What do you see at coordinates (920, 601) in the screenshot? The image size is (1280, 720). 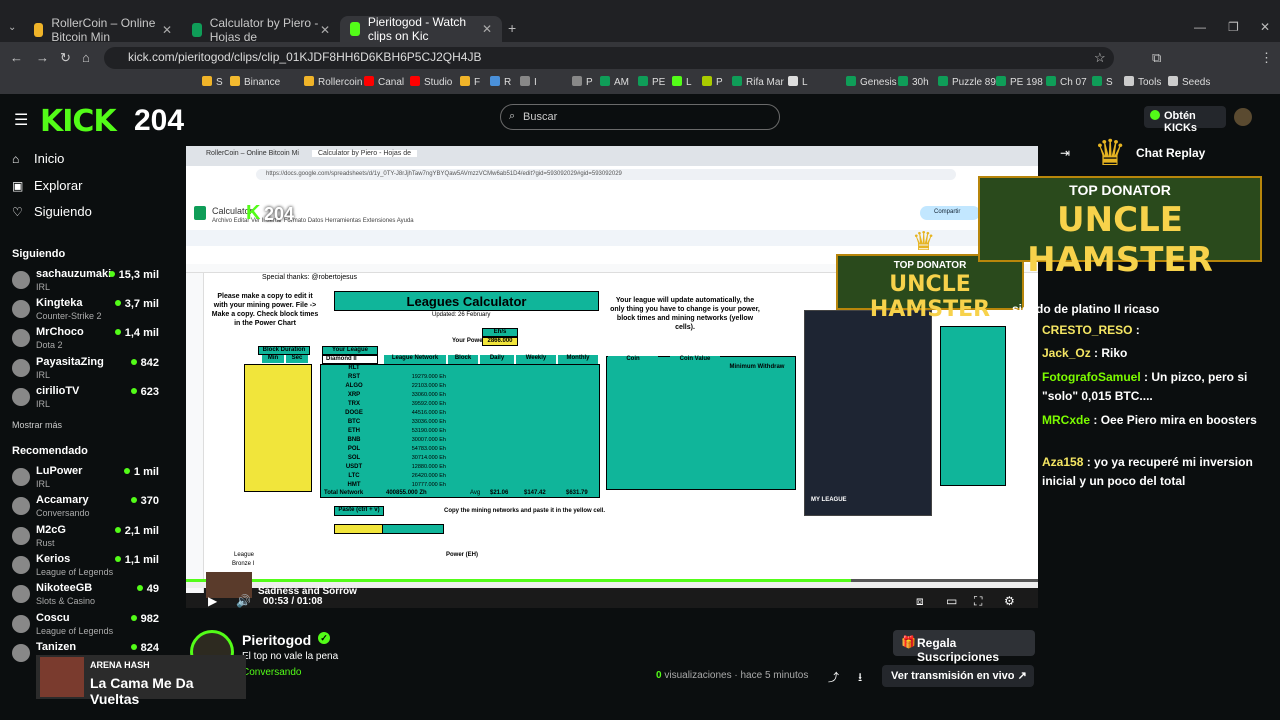 I see `clip-icon: ⧈` at bounding box center [920, 601].